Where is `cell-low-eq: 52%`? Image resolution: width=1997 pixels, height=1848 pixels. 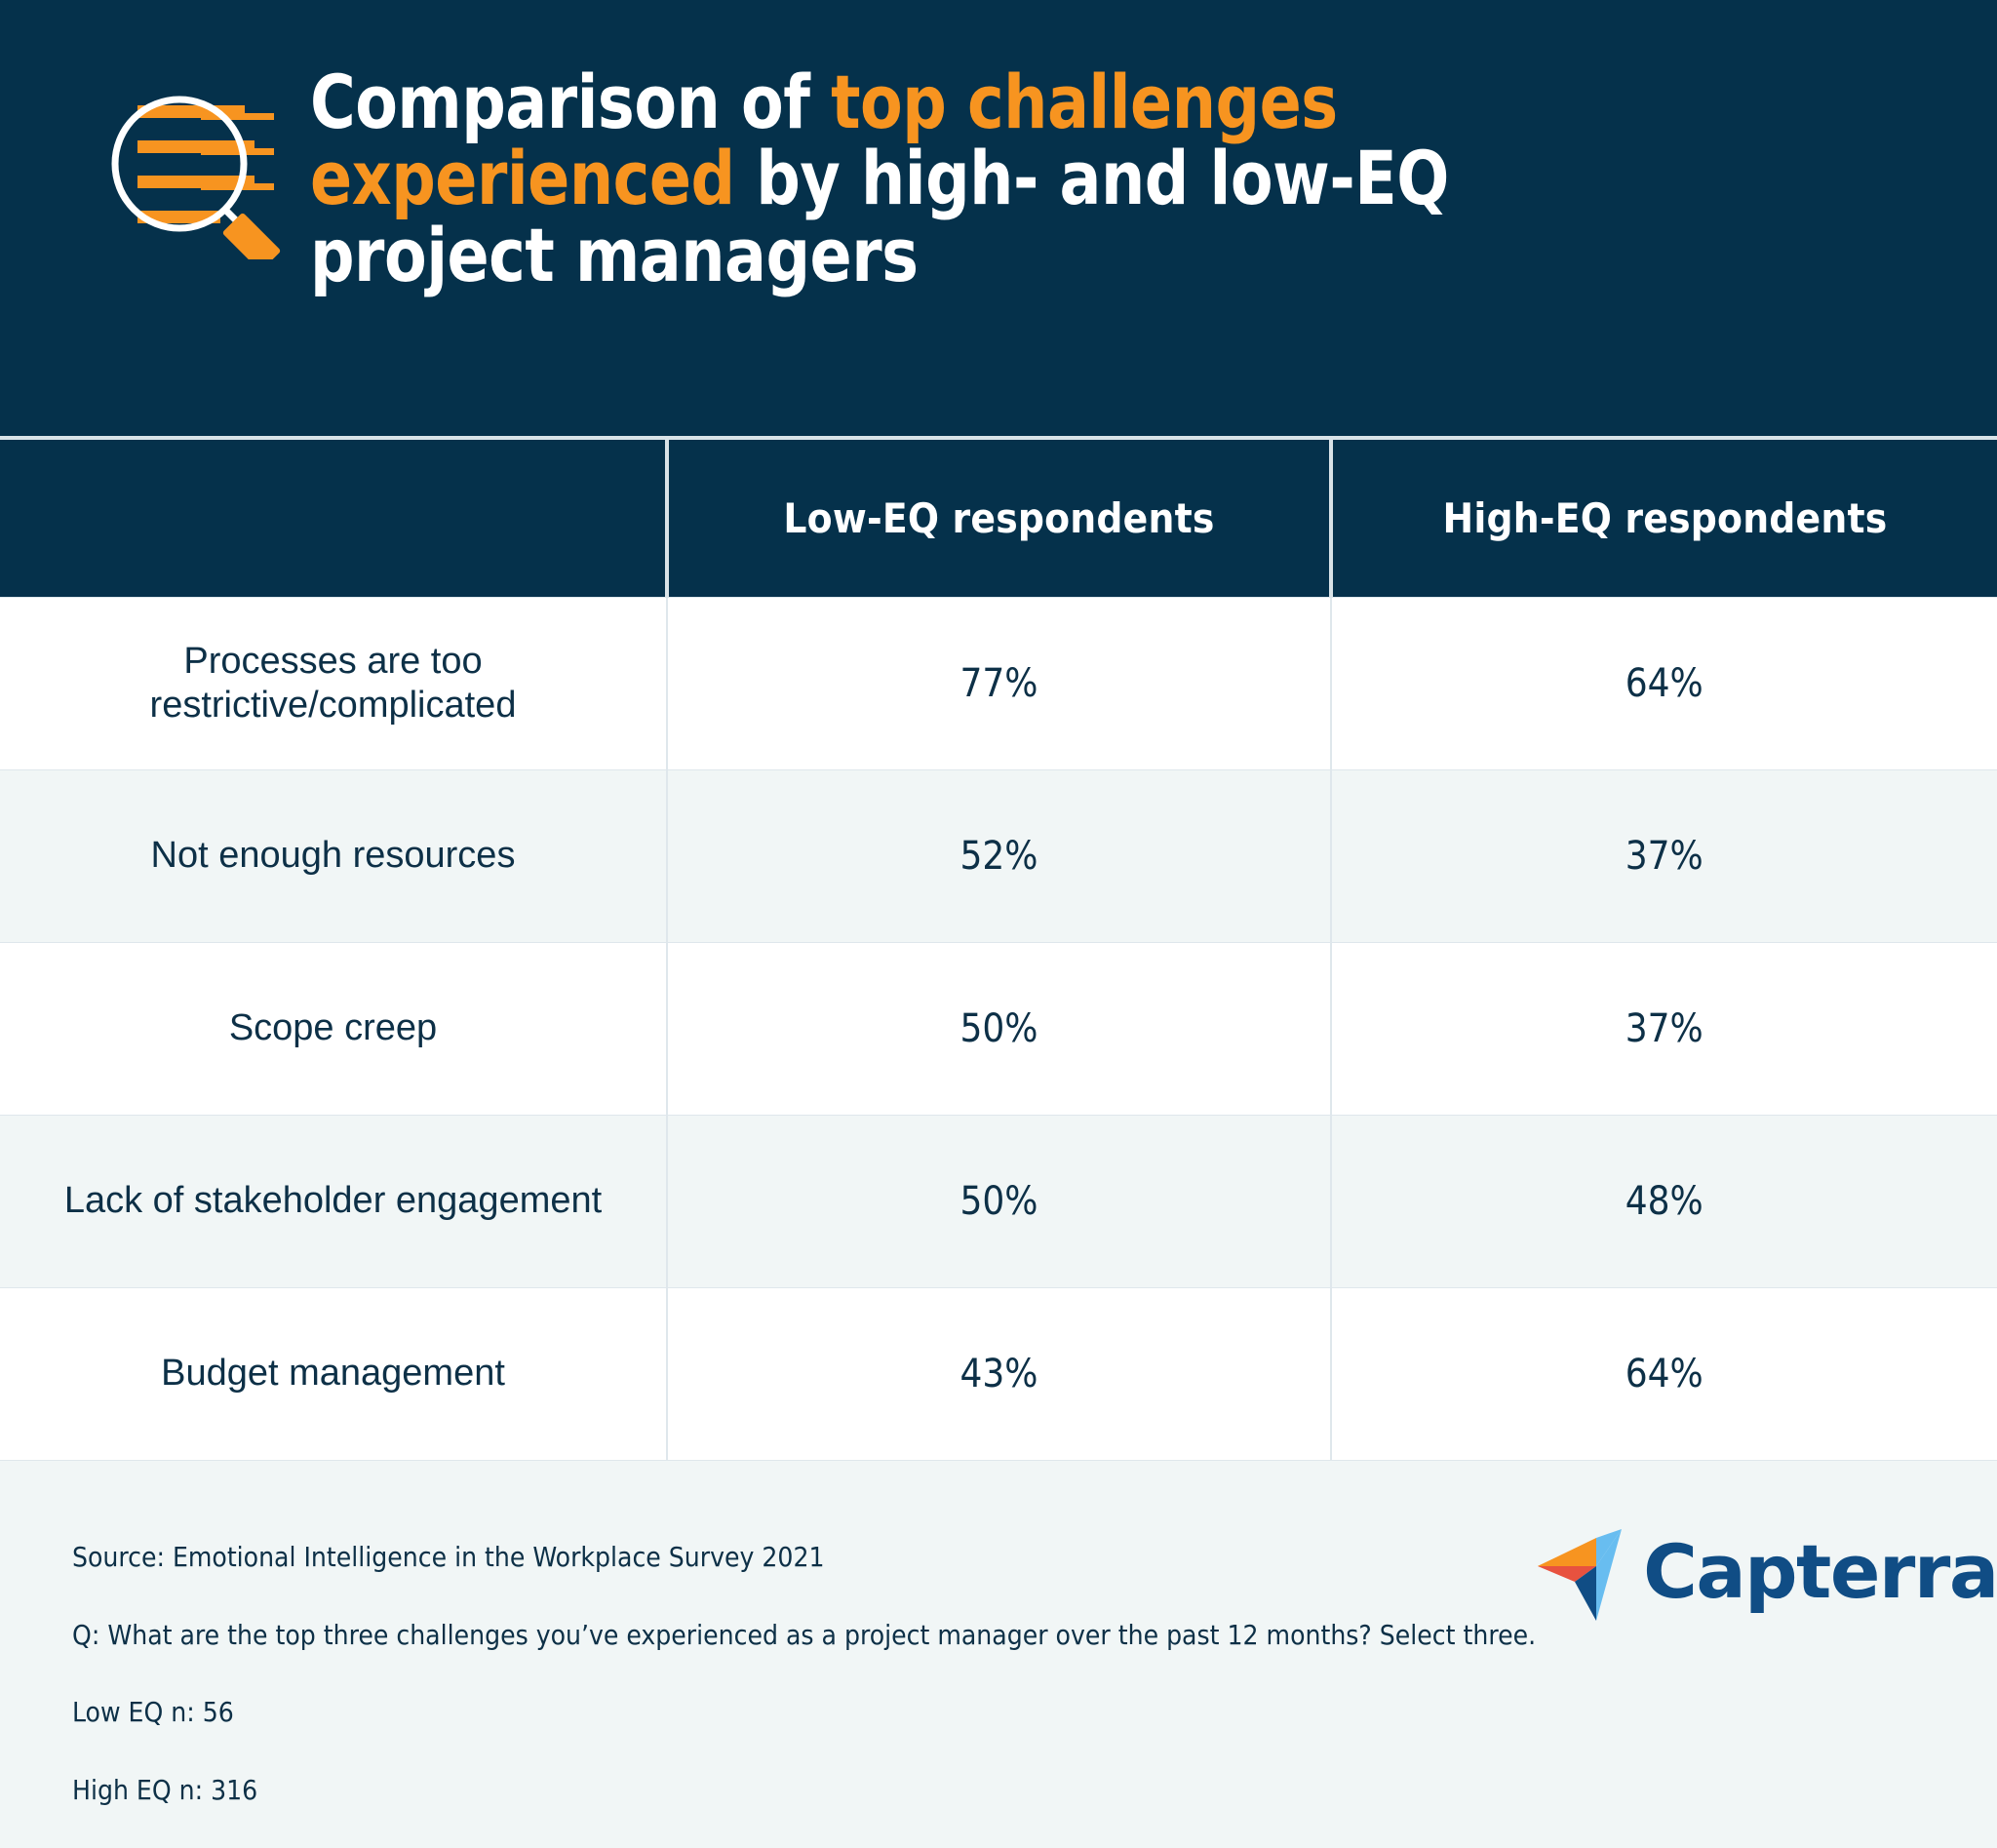 cell-low-eq: 52% is located at coordinates (999, 855).